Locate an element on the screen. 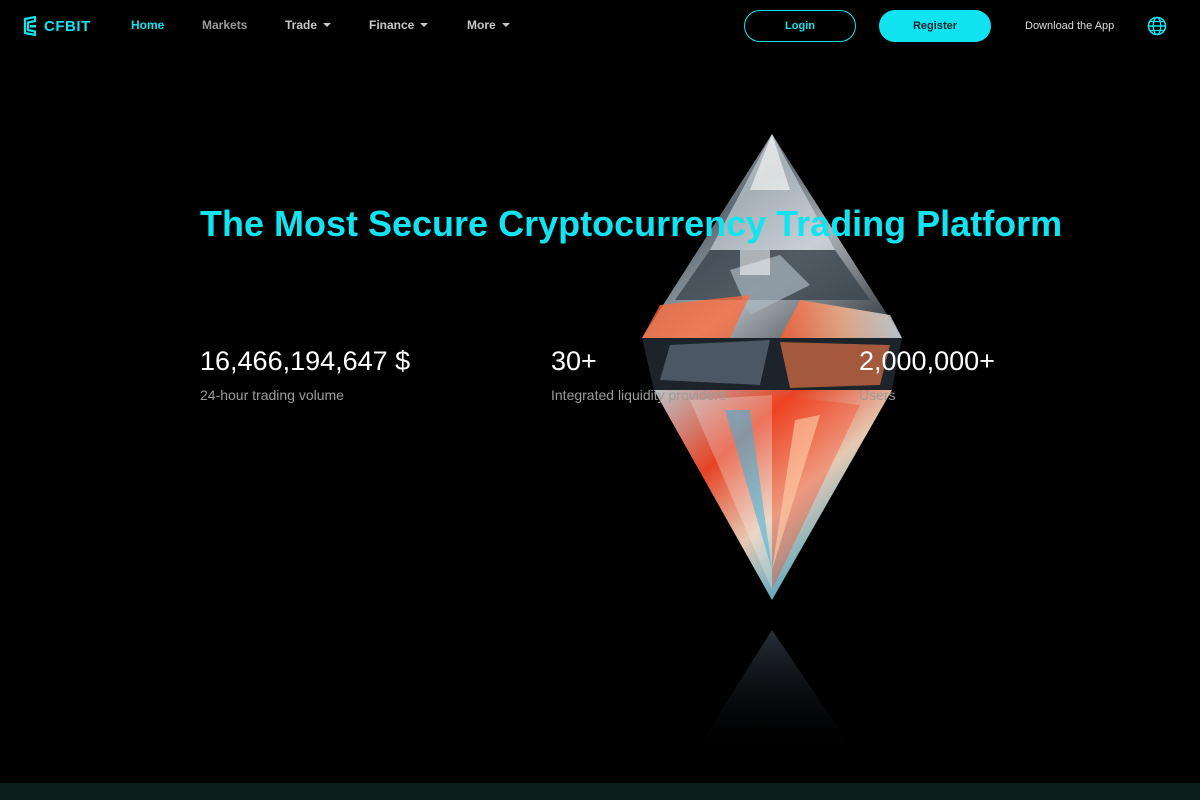 The width and height of the screenshot is (1200, 800). stat-label: Users is located at coordinates (877, 395).